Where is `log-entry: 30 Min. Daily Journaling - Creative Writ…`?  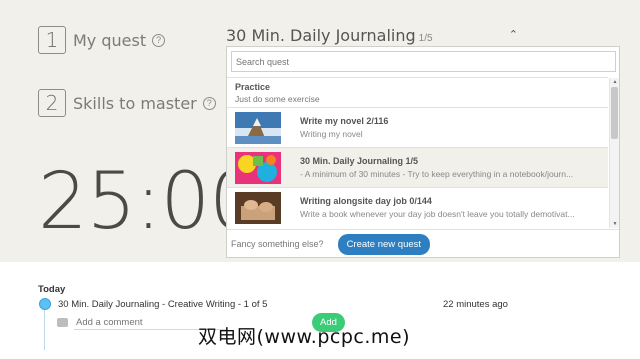 log-entry: 30 Min. Daily Journaling - Creative Writ… is located at coordinates (163, 304).